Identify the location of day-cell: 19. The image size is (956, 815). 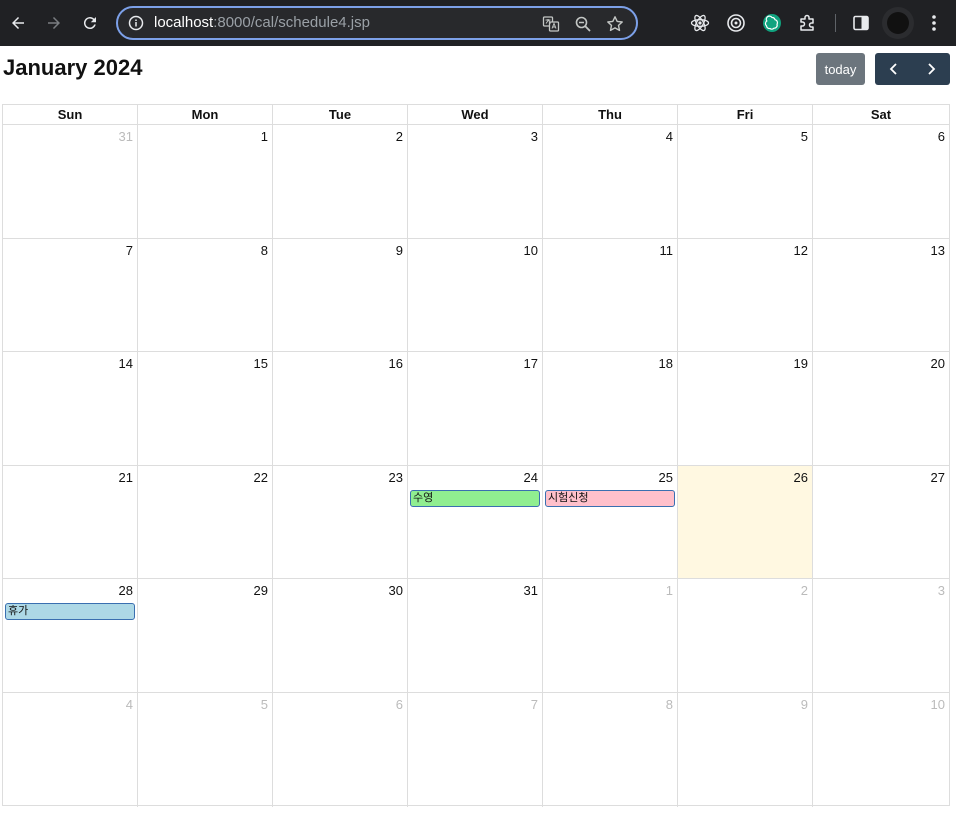
(745, 408).